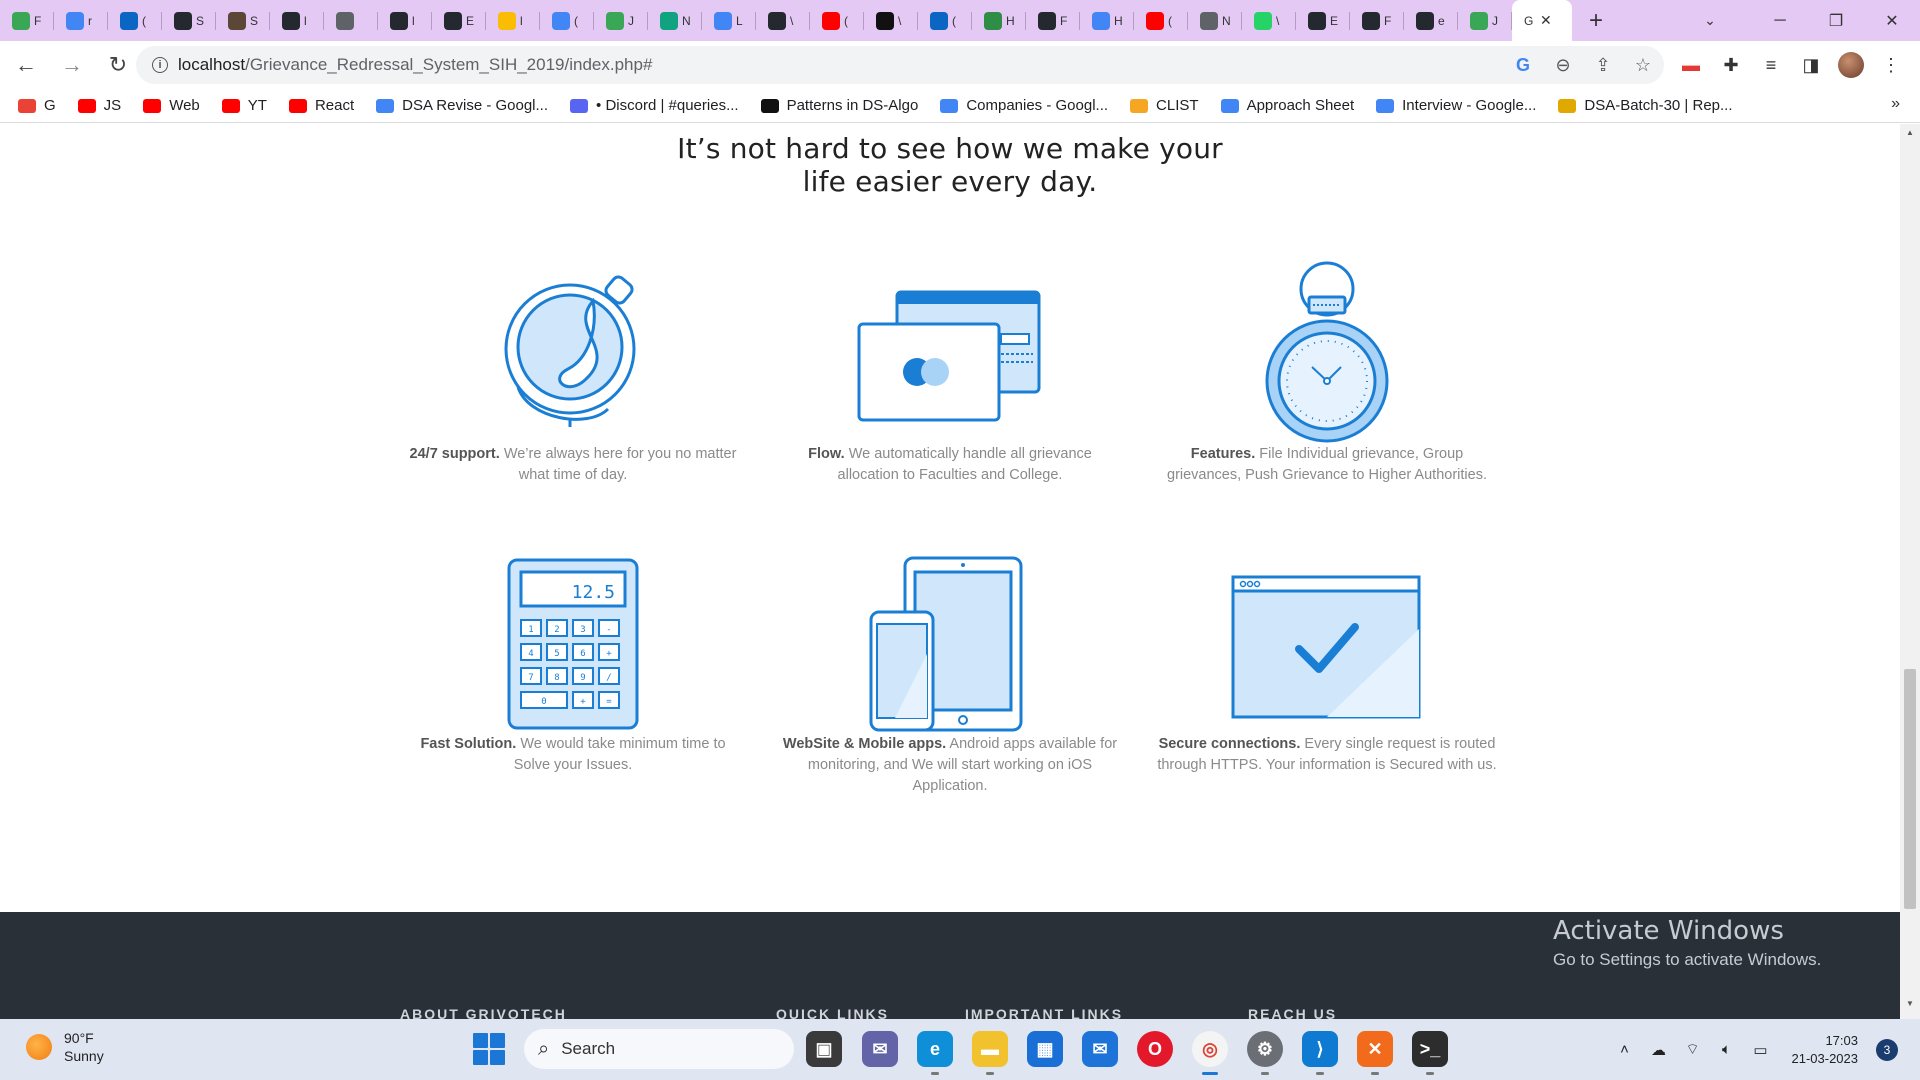 The width and height of the screenshot is (1920, 1080). Describe the element at coordinates (321, 105) in the screenshot. I see `bookmark-item: React` at that location.